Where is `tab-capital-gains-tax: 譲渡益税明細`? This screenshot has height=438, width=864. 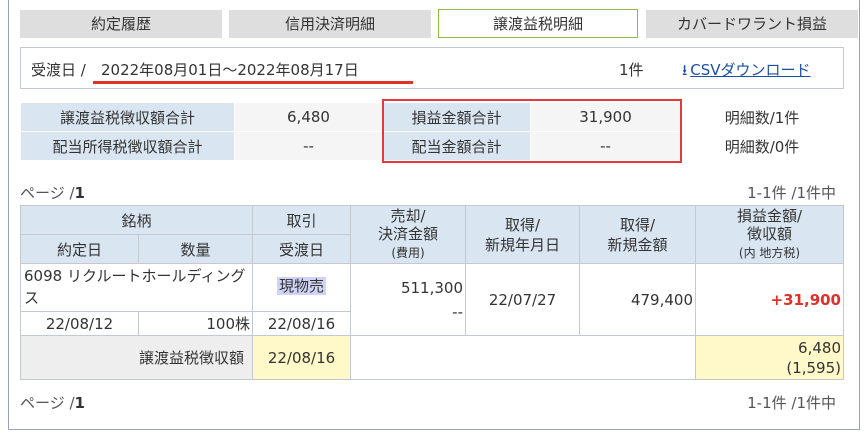 tab-capital-gains-tax: 譲渡益税明細 is located at coordinates (538, 23).